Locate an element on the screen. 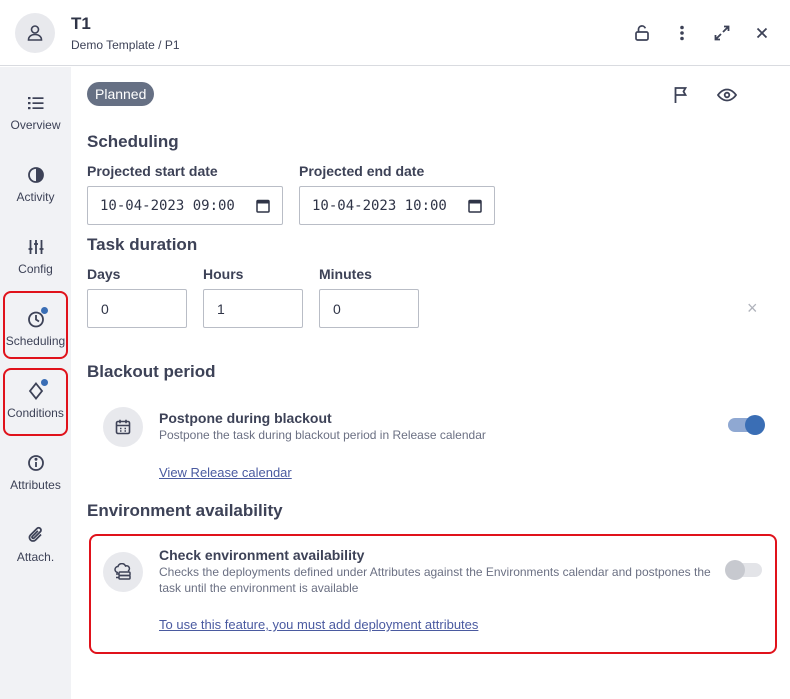  start-date-value: 10-04-2023 09:00 is located at coordinates (167, 205).